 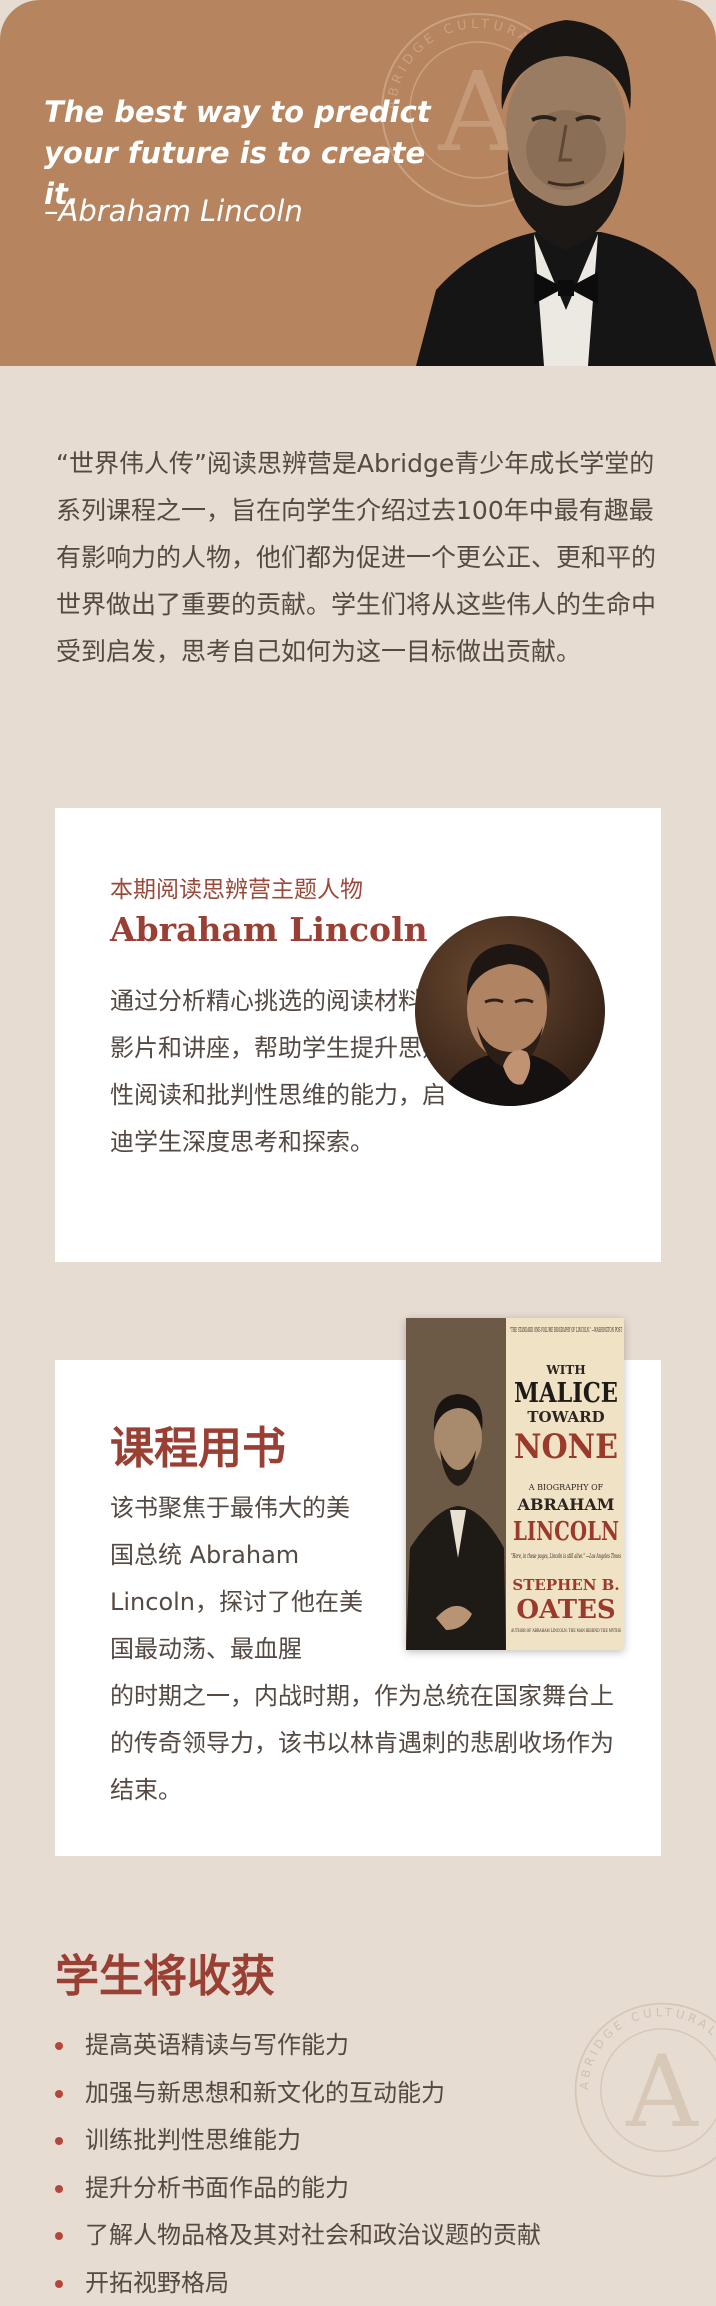 What do you see at coordinates (335, 2283) in the screenshot?
I see `list-item: 开拓视野格局` at bounding box center [335, 2283].